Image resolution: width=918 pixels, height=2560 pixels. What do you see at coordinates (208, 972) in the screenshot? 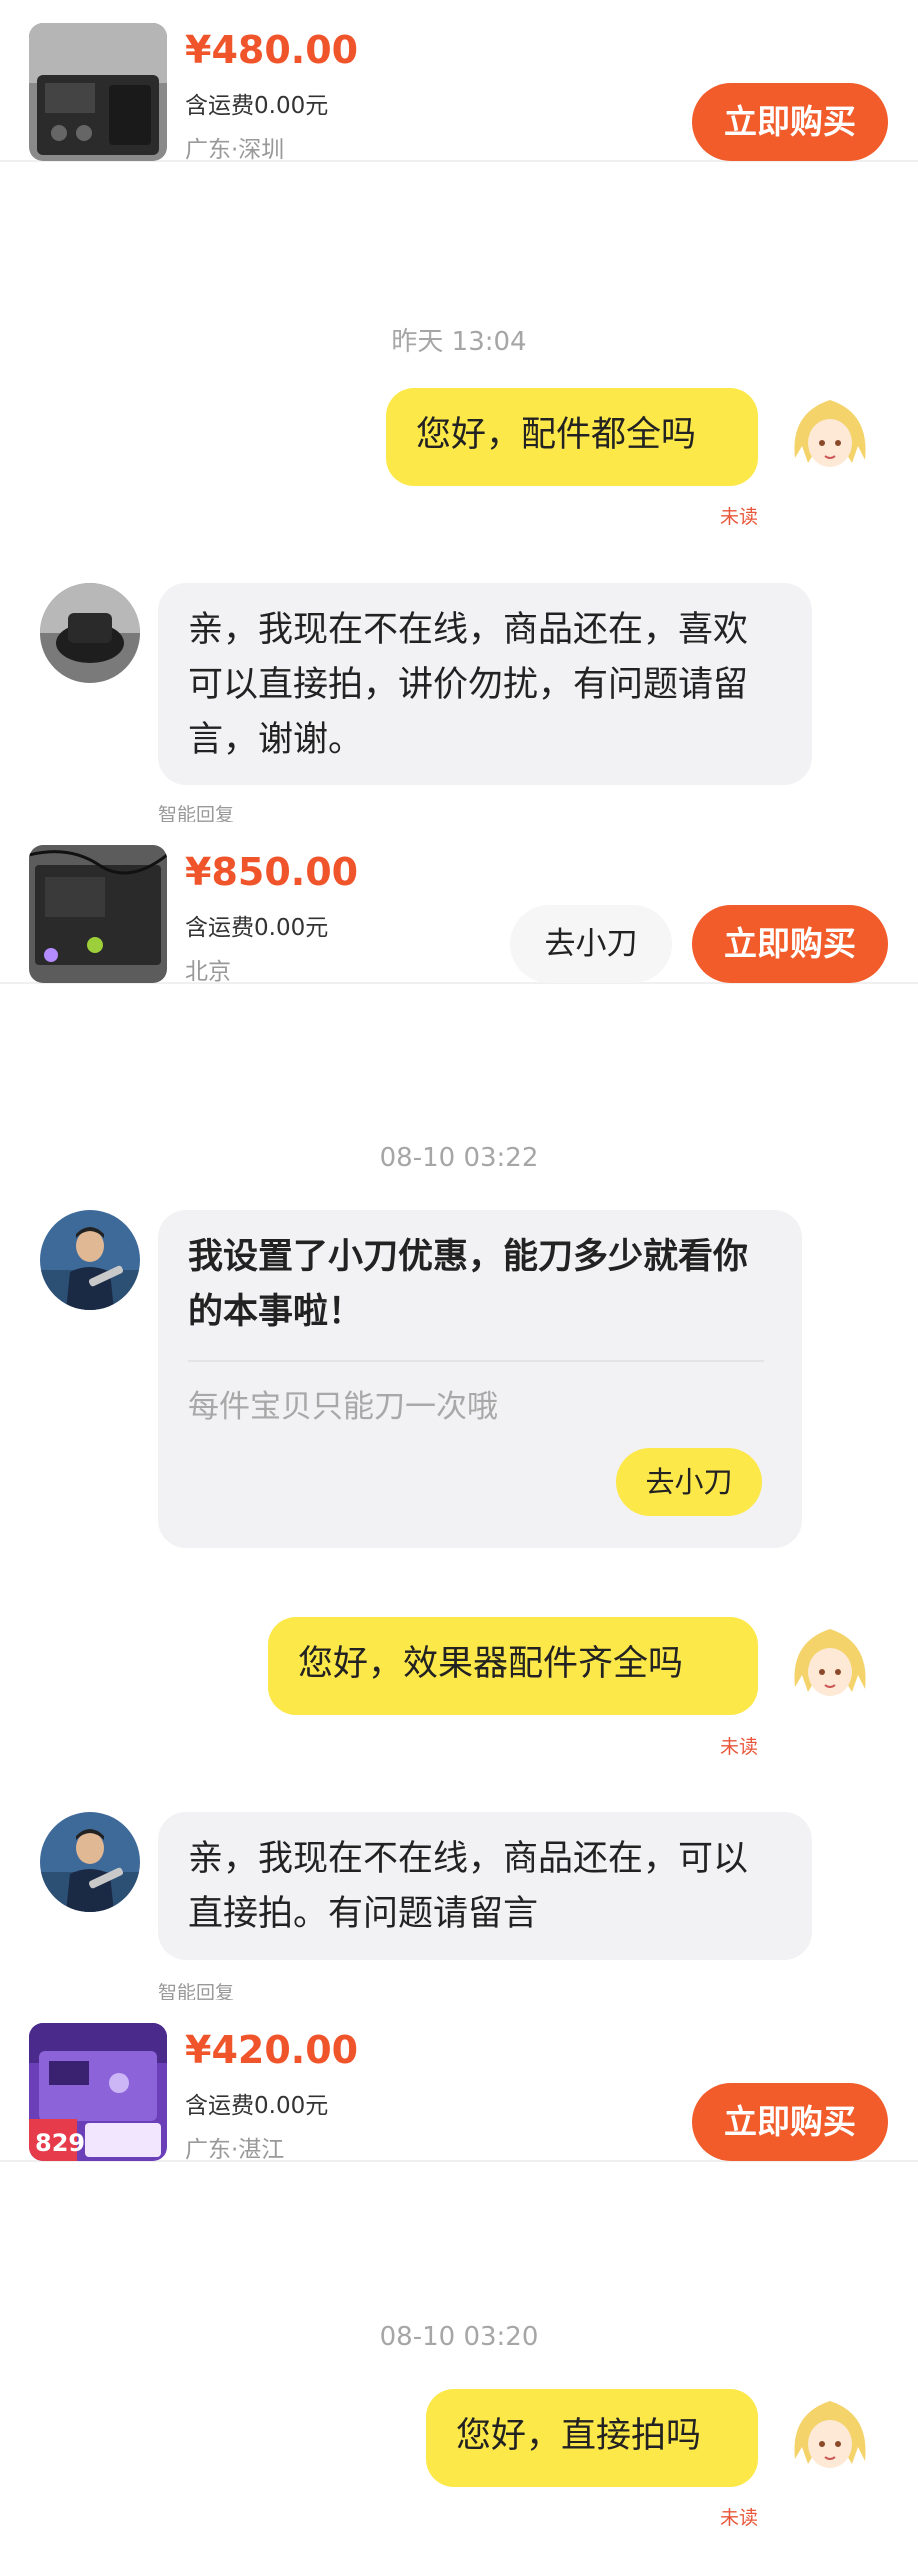
I see `product-location: 北京` at bounding box center [208, 972].